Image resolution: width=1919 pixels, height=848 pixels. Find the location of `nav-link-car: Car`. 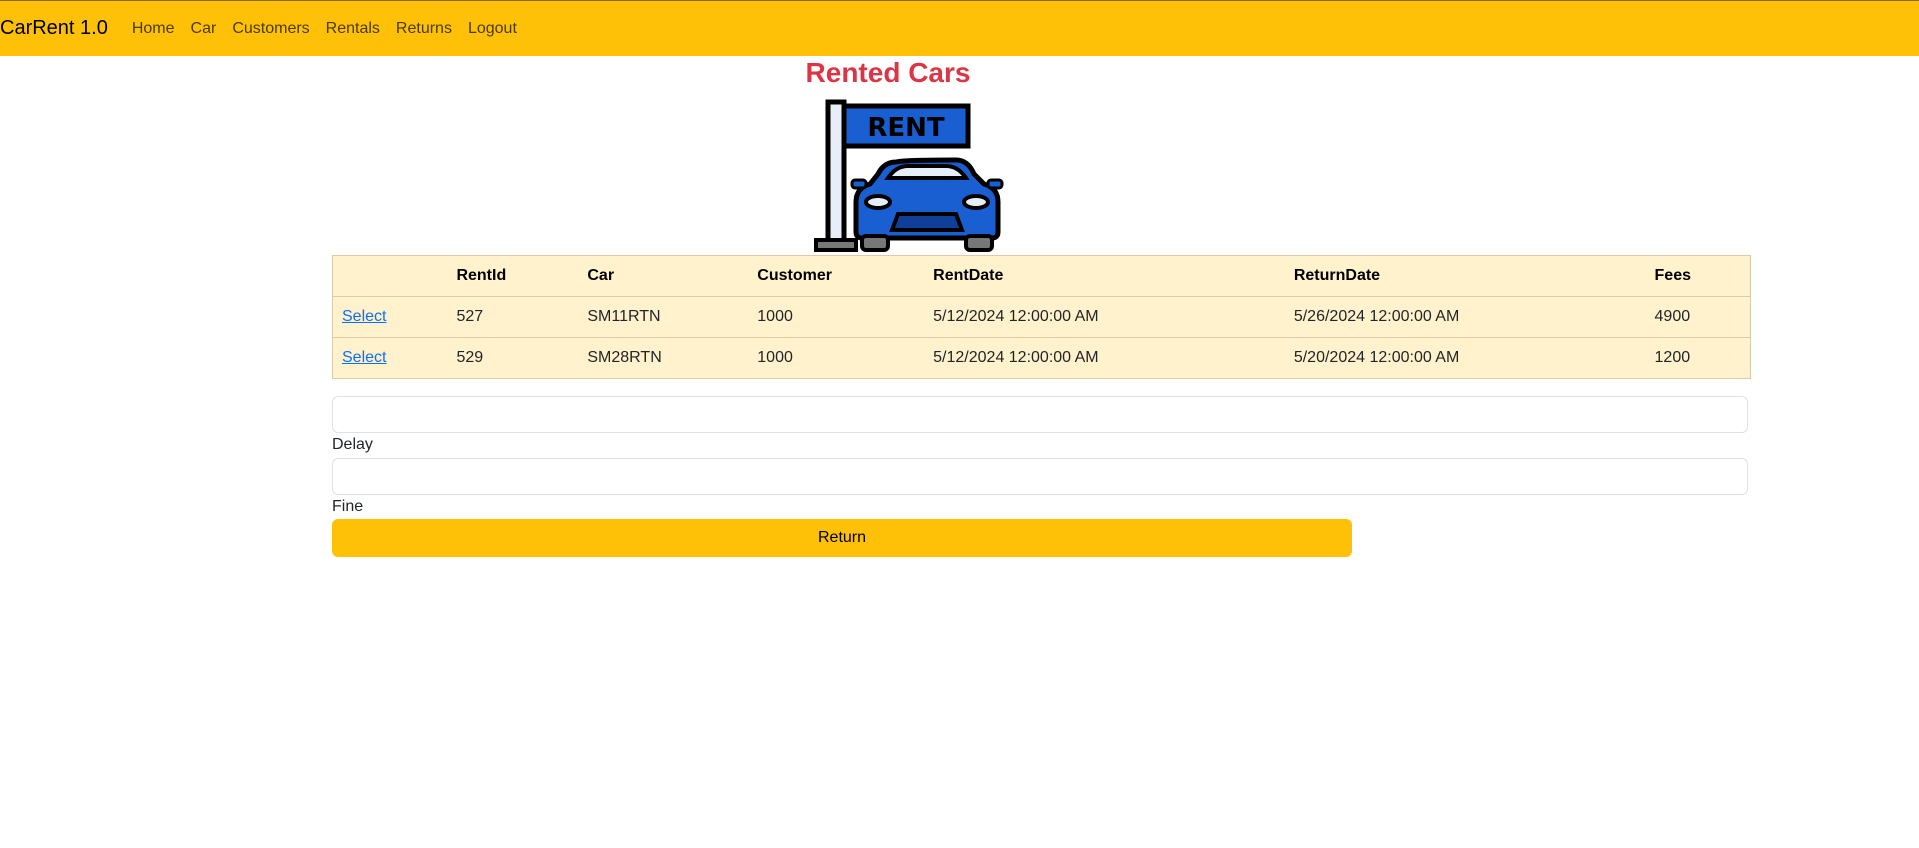

nav-link-car: Car is located at coordinates (204, 29).